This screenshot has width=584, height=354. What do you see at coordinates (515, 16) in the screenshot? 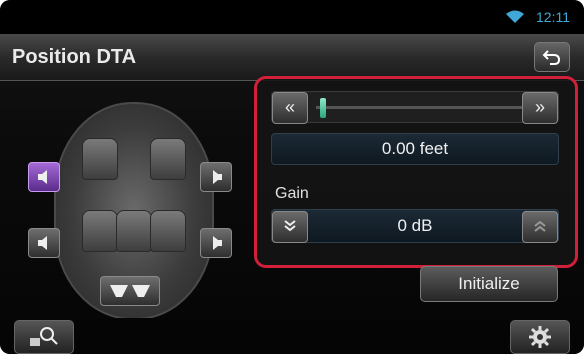
I see `wifi-icon` at bounding box center [515, 16].